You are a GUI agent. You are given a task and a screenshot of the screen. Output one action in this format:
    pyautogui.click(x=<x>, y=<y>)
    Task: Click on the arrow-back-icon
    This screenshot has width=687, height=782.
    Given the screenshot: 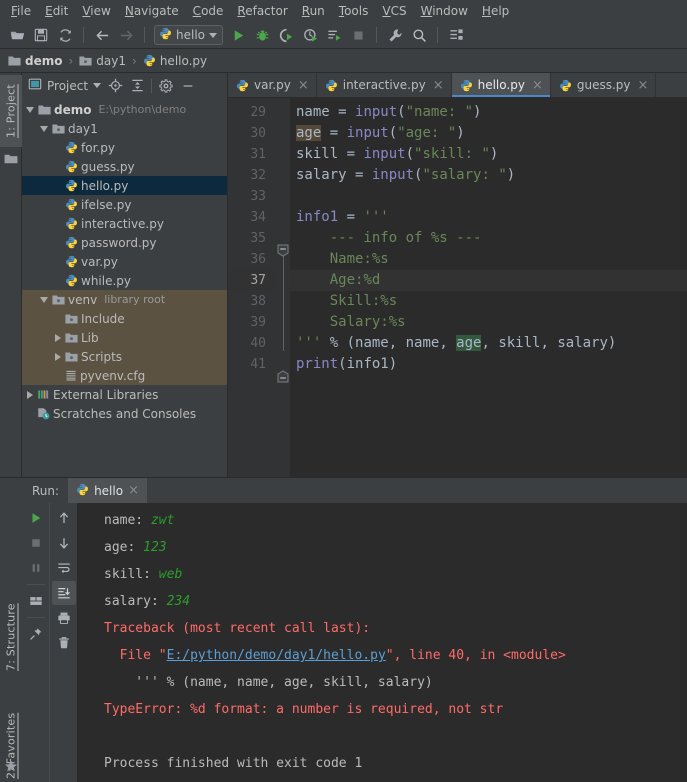 What is the action you would take?
    pyautogui.click(x=102, y=35)
    